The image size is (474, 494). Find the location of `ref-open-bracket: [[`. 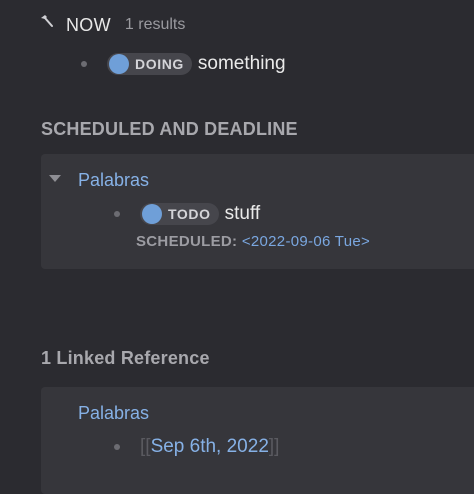

ref-open-bracket: [[ is located at coordinates (145, 446).